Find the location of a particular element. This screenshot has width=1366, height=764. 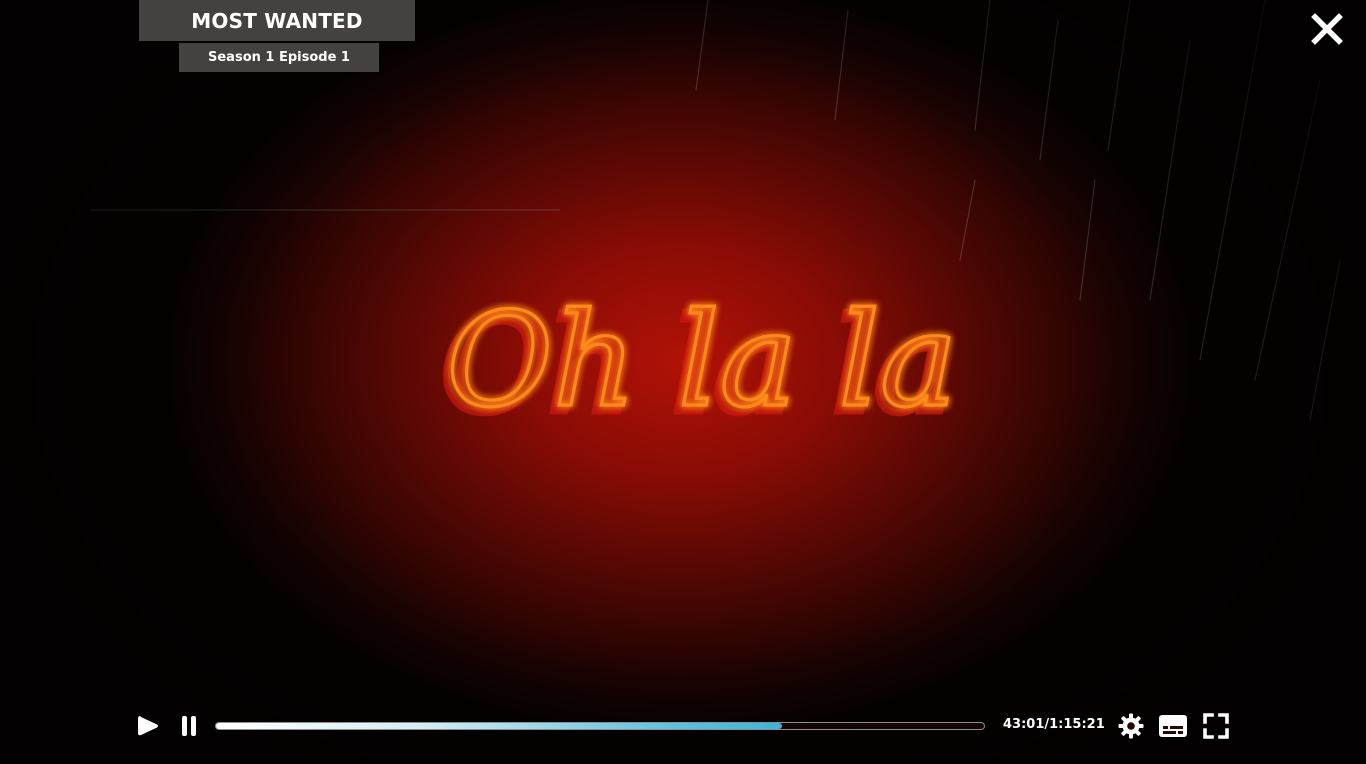

progress-bar is located at coordinates (600, 726).